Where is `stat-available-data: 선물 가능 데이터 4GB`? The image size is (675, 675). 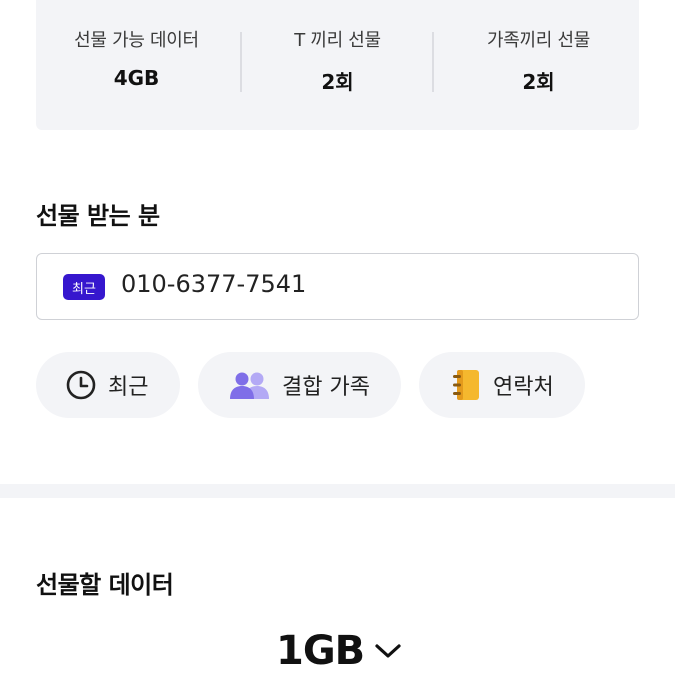 stat-available-data: 선물 가능 데이터 4GB is located at coordinates (136, 45).